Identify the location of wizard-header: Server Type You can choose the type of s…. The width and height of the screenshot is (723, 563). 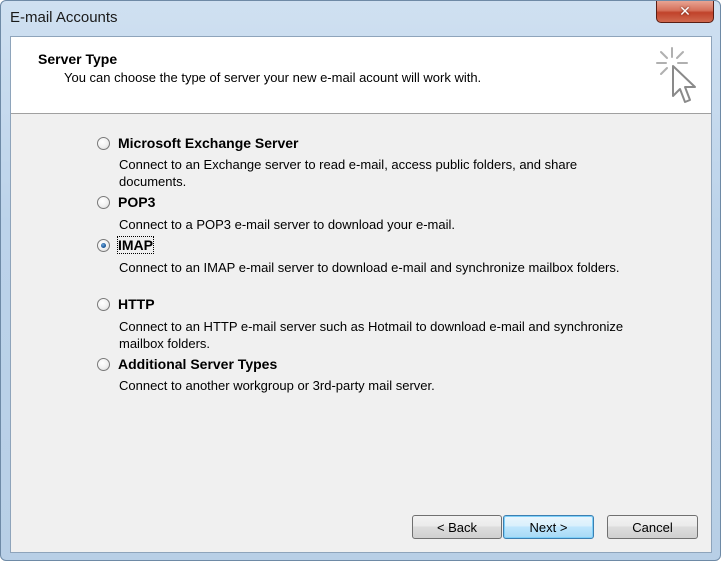
(361, 75).